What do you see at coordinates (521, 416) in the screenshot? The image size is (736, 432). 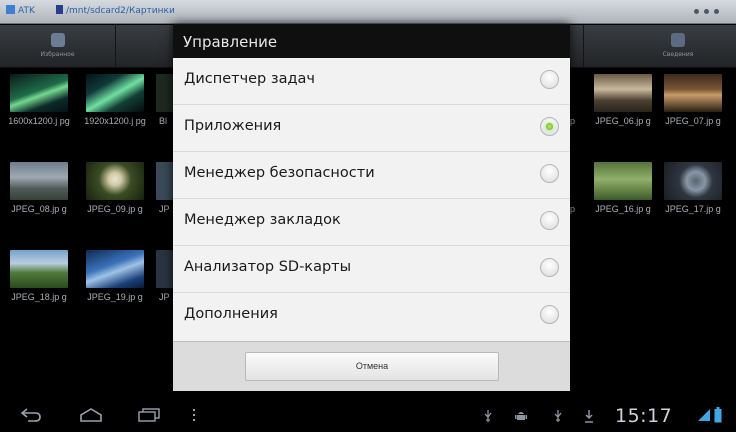 I see `android-debug-icon` at bounding box center [521, 416].